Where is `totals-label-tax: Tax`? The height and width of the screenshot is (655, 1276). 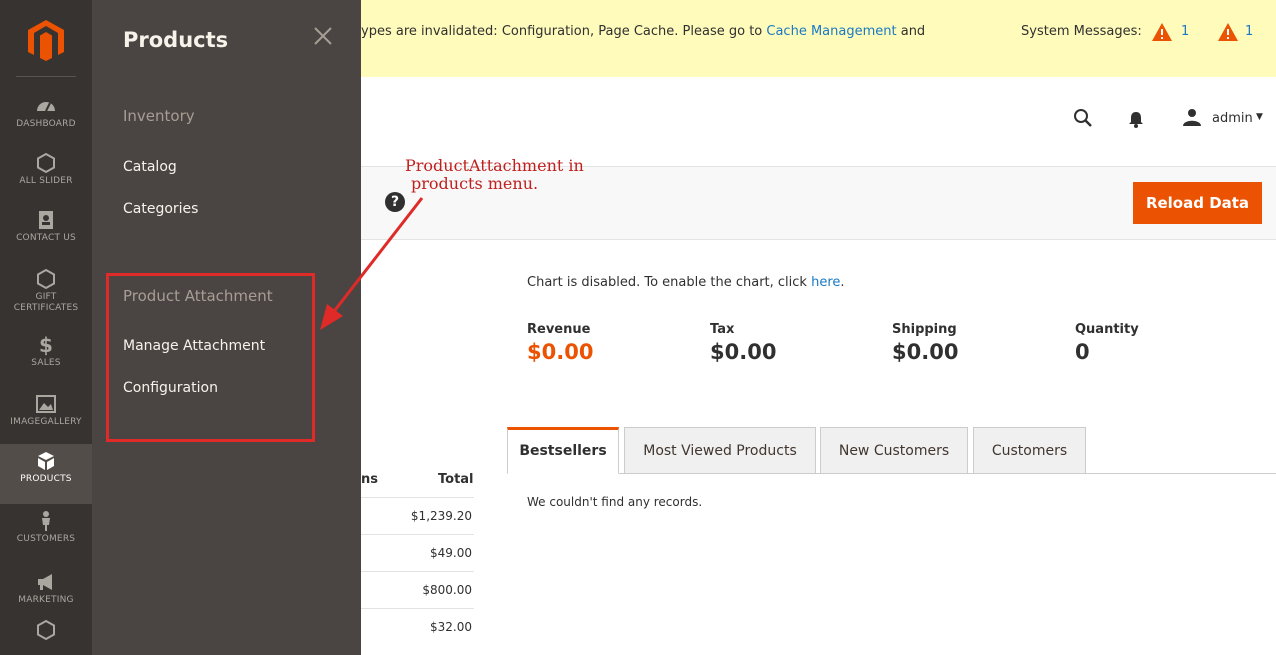 totals-label-tax: Tax is located at coordinates (722, 329).